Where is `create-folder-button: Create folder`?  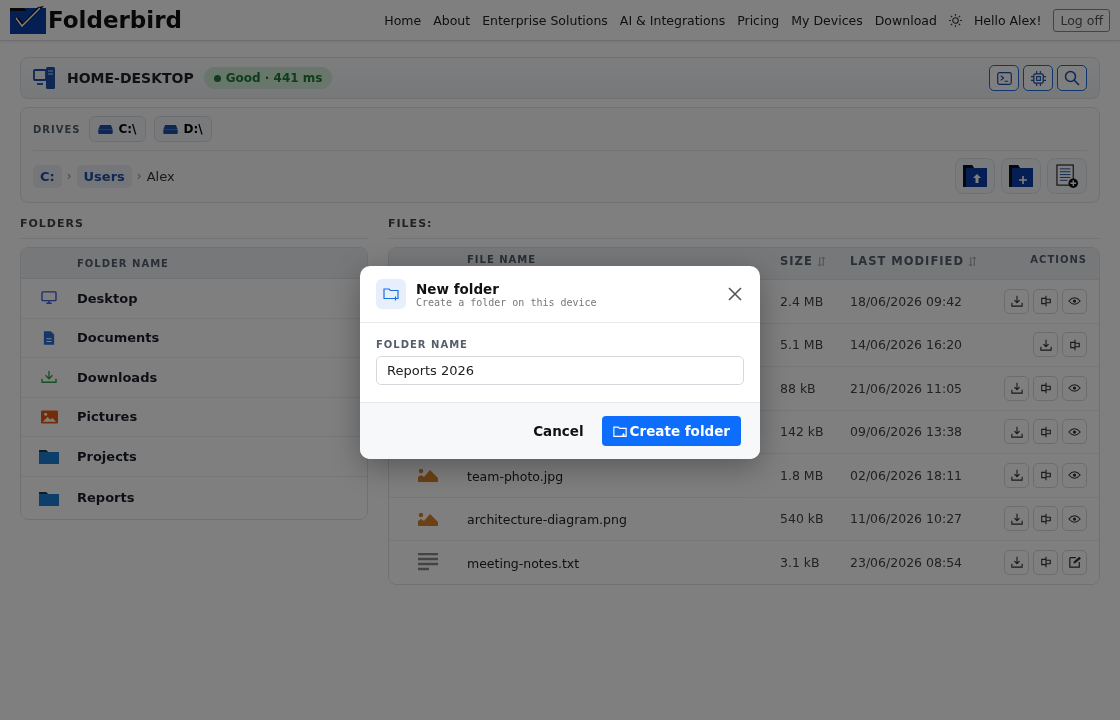 create-folder-button: Create folder is located at coordinates (671, 431).